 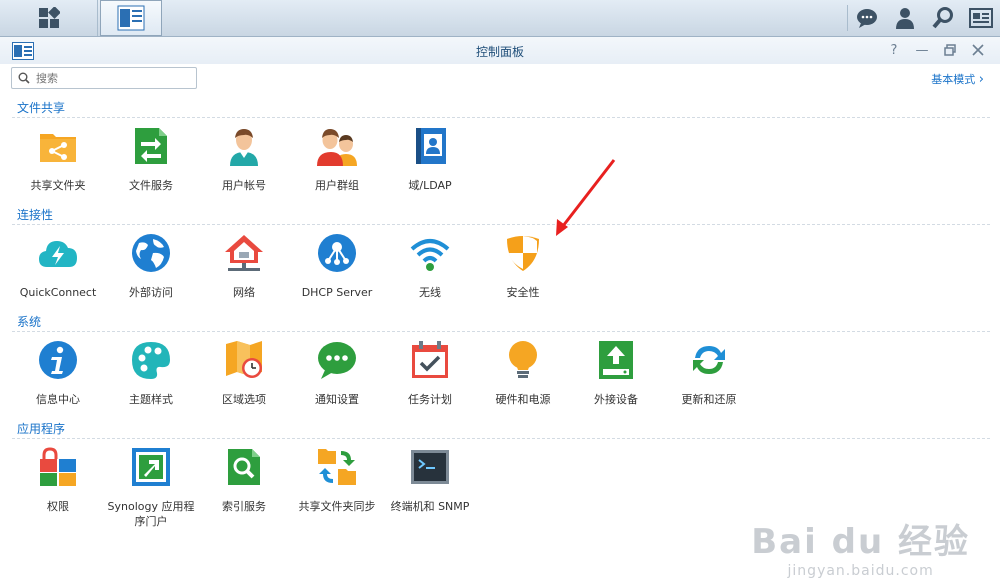 I want to click on search-field, so click(x=104, y=78).